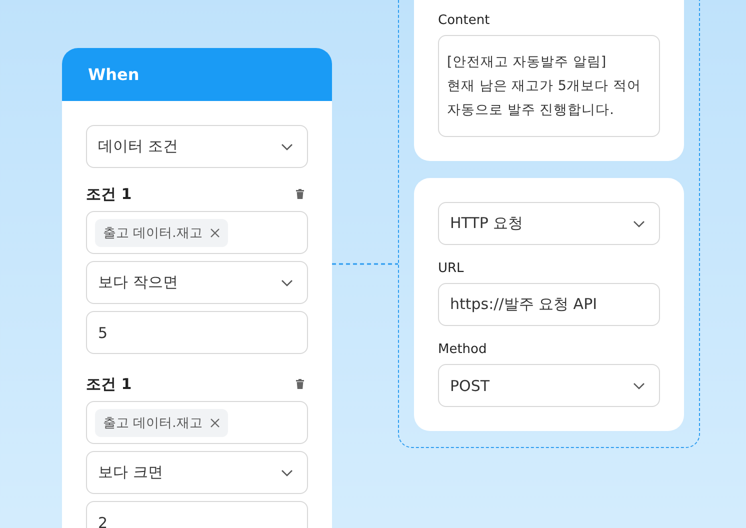  I want to click on field-label: URL, so click(451, 268).